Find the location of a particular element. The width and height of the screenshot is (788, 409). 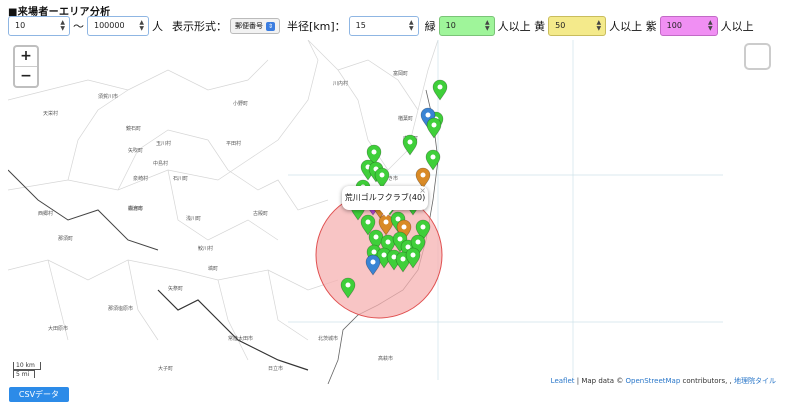

place-label: 玉川村 is located at coordinates (163, 143).